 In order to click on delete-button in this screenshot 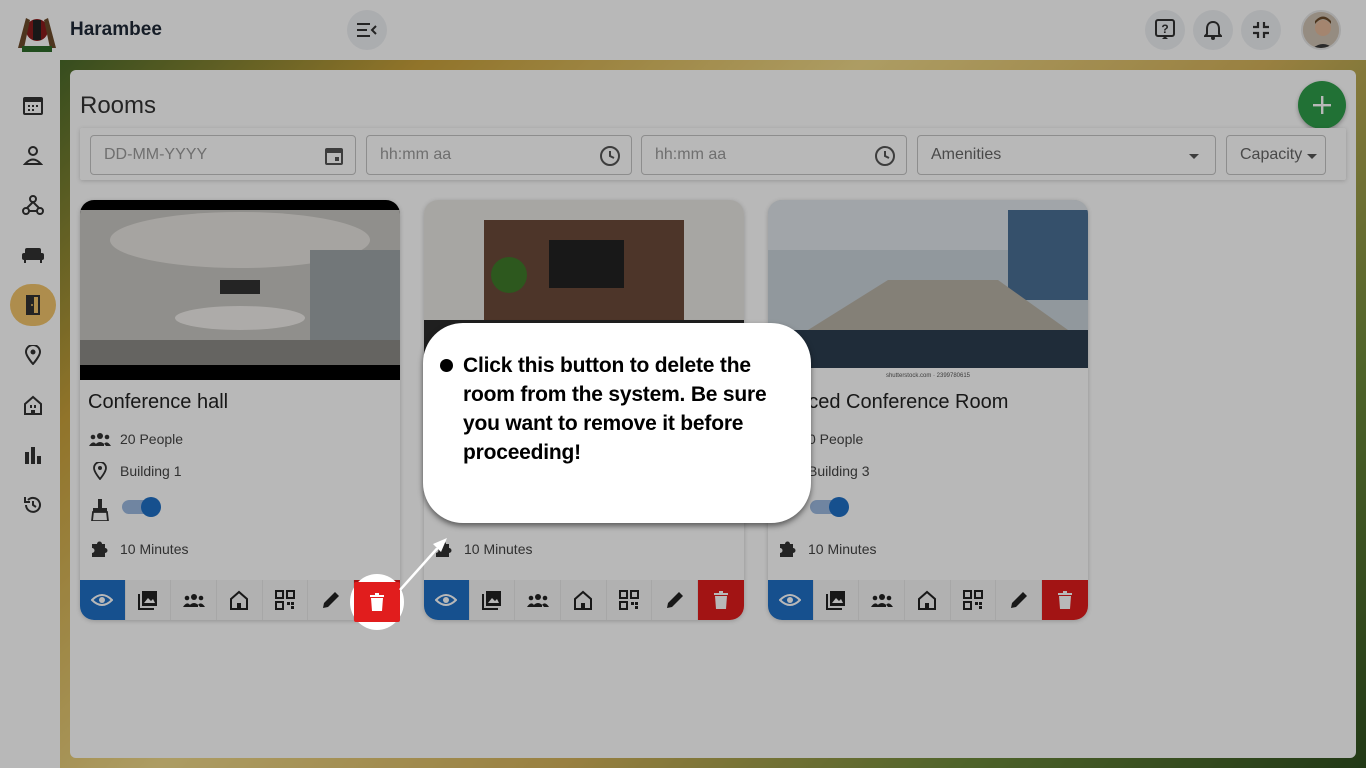, I will do `click(377, 602)`.